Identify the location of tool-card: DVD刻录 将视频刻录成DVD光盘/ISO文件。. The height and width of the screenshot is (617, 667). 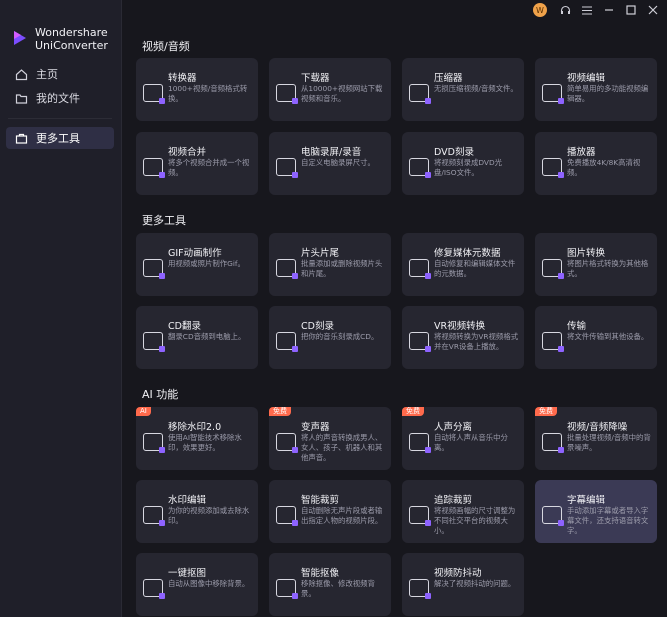
(463, 163).